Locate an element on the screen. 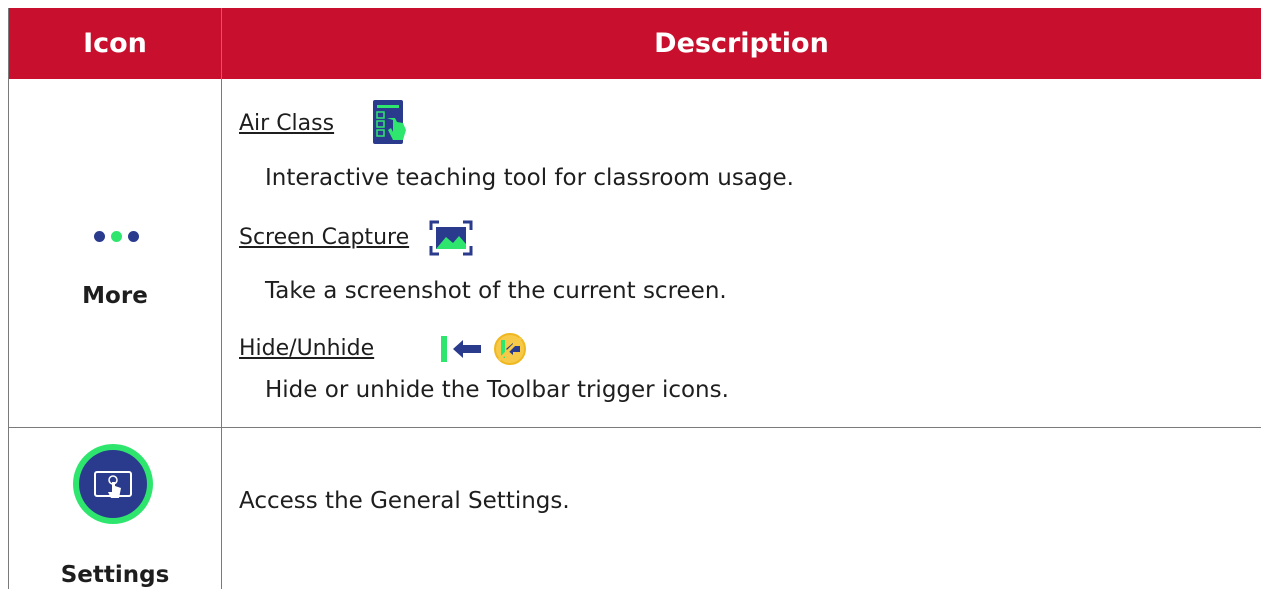 The image size is (1261, 589). screen-capture-title: Screen Capture is located at coordinates (324, 237).